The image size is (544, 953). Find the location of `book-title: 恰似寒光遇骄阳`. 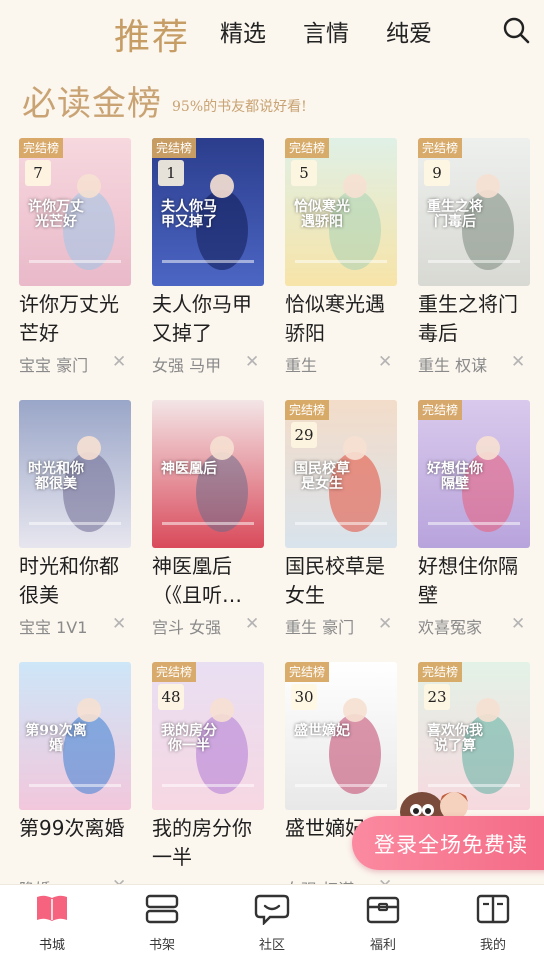

book-title: 恰似寒光遇骄阳 is located at coordinates (344, 319).